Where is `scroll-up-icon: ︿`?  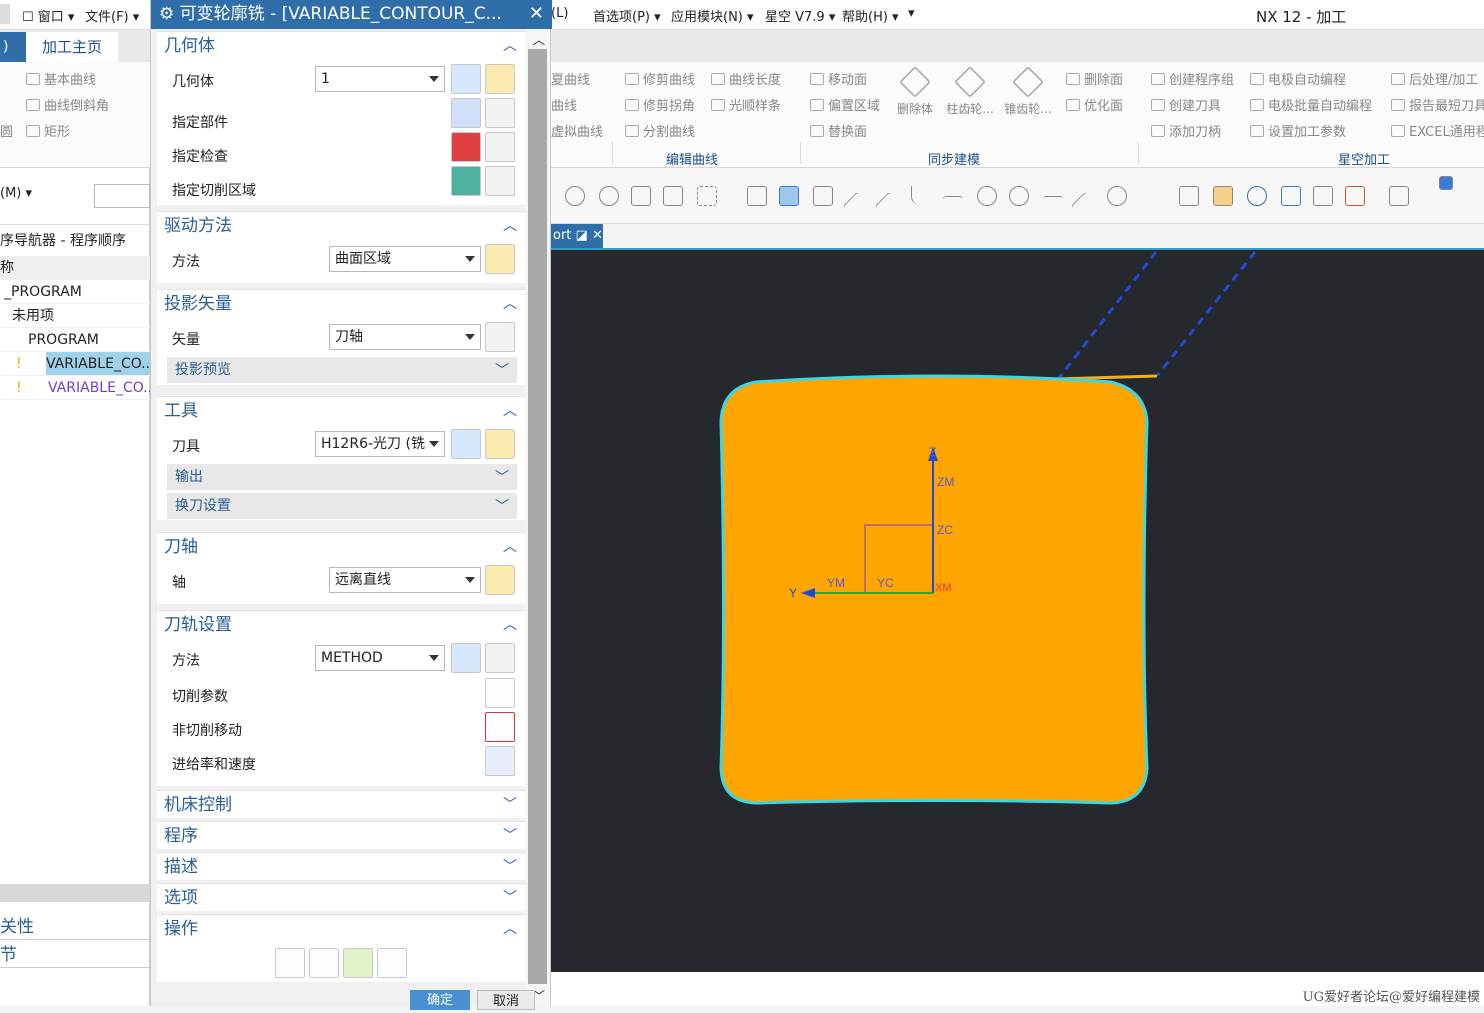 scroll-up-icon: ︿ is located at coordinates (539, 39).